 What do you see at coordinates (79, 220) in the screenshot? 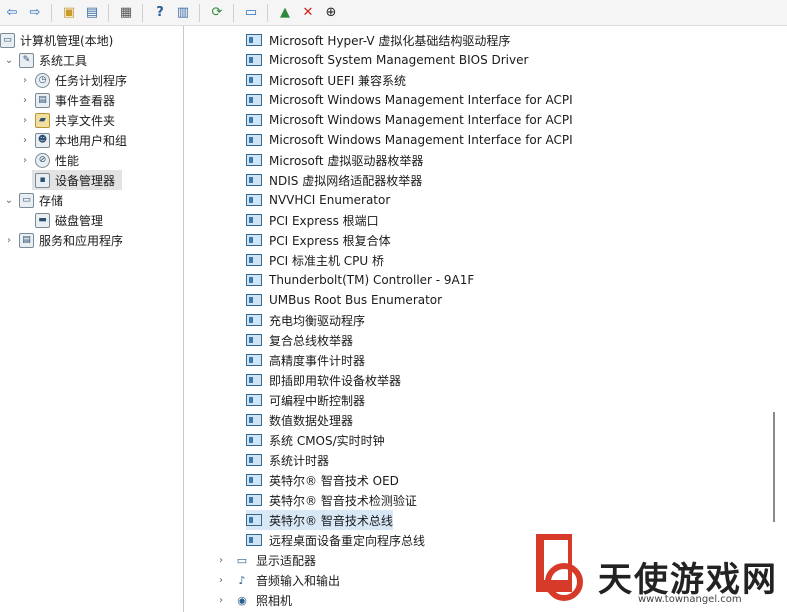
I see `tree-item-label: 磁盘管理` at bounding box center [79, 220].